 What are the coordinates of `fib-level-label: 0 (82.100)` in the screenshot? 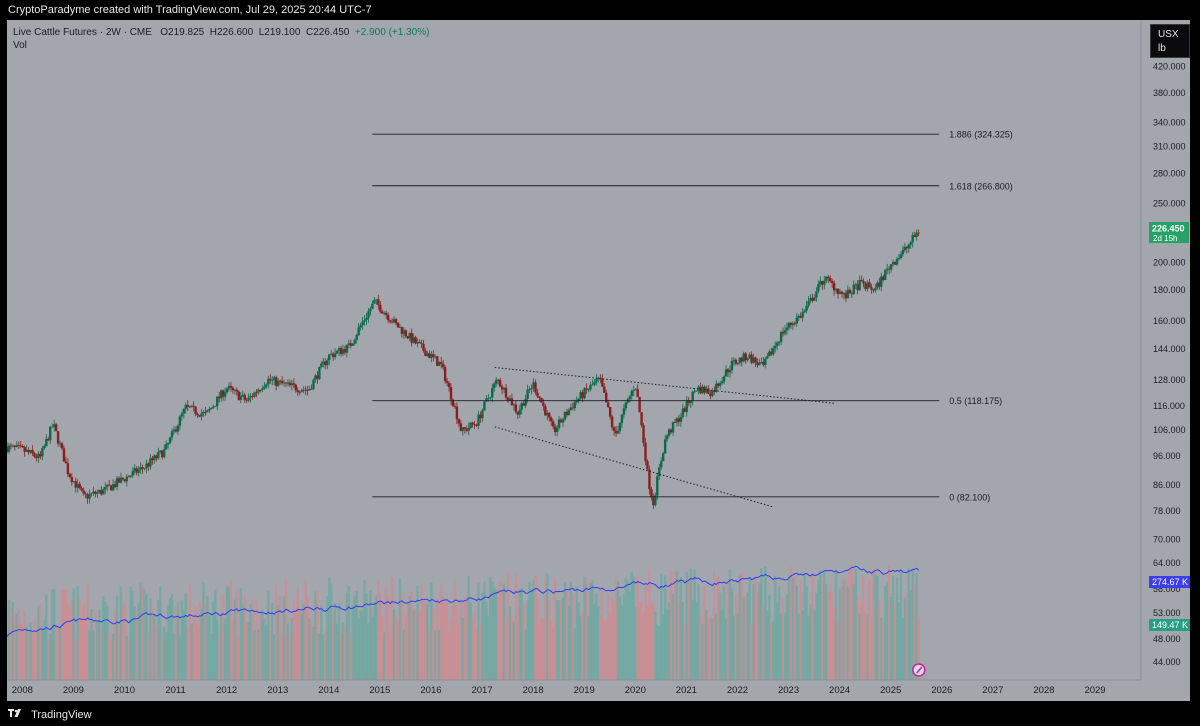 It's located at (969, 497).